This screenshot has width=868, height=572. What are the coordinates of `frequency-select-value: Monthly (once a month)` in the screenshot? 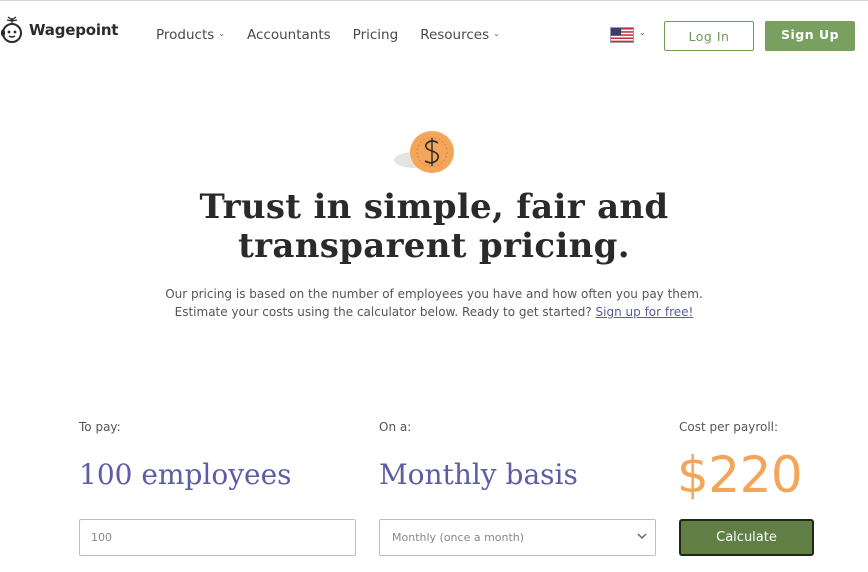 It's located at (458, 537).